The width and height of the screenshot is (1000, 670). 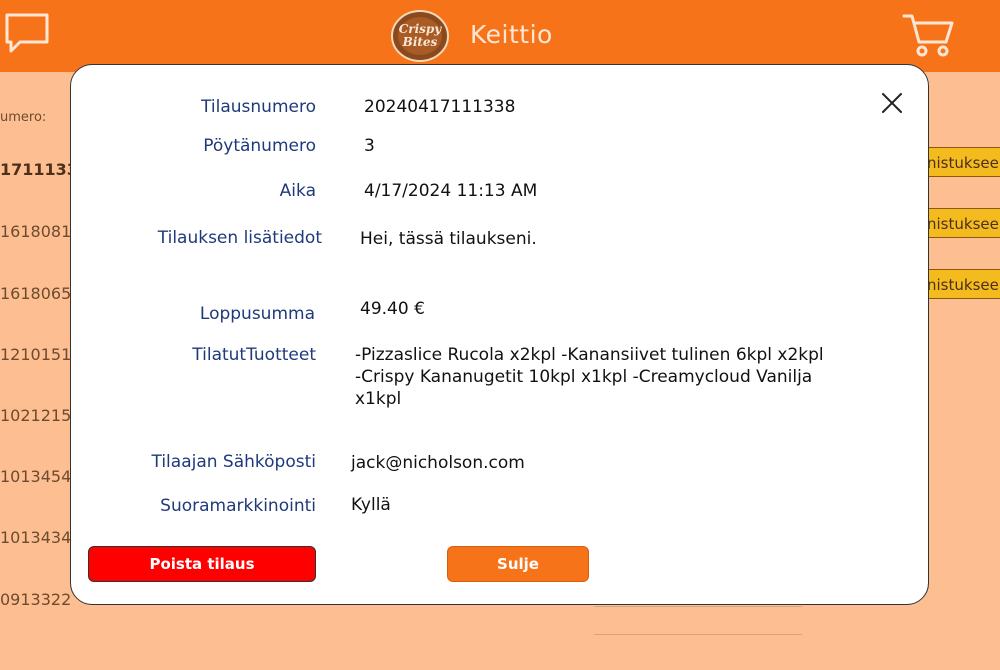 What do you see at coordinates (35, 415) in the screenshot?
I see `list-item: 1021215` at bounding box center [35, 415].